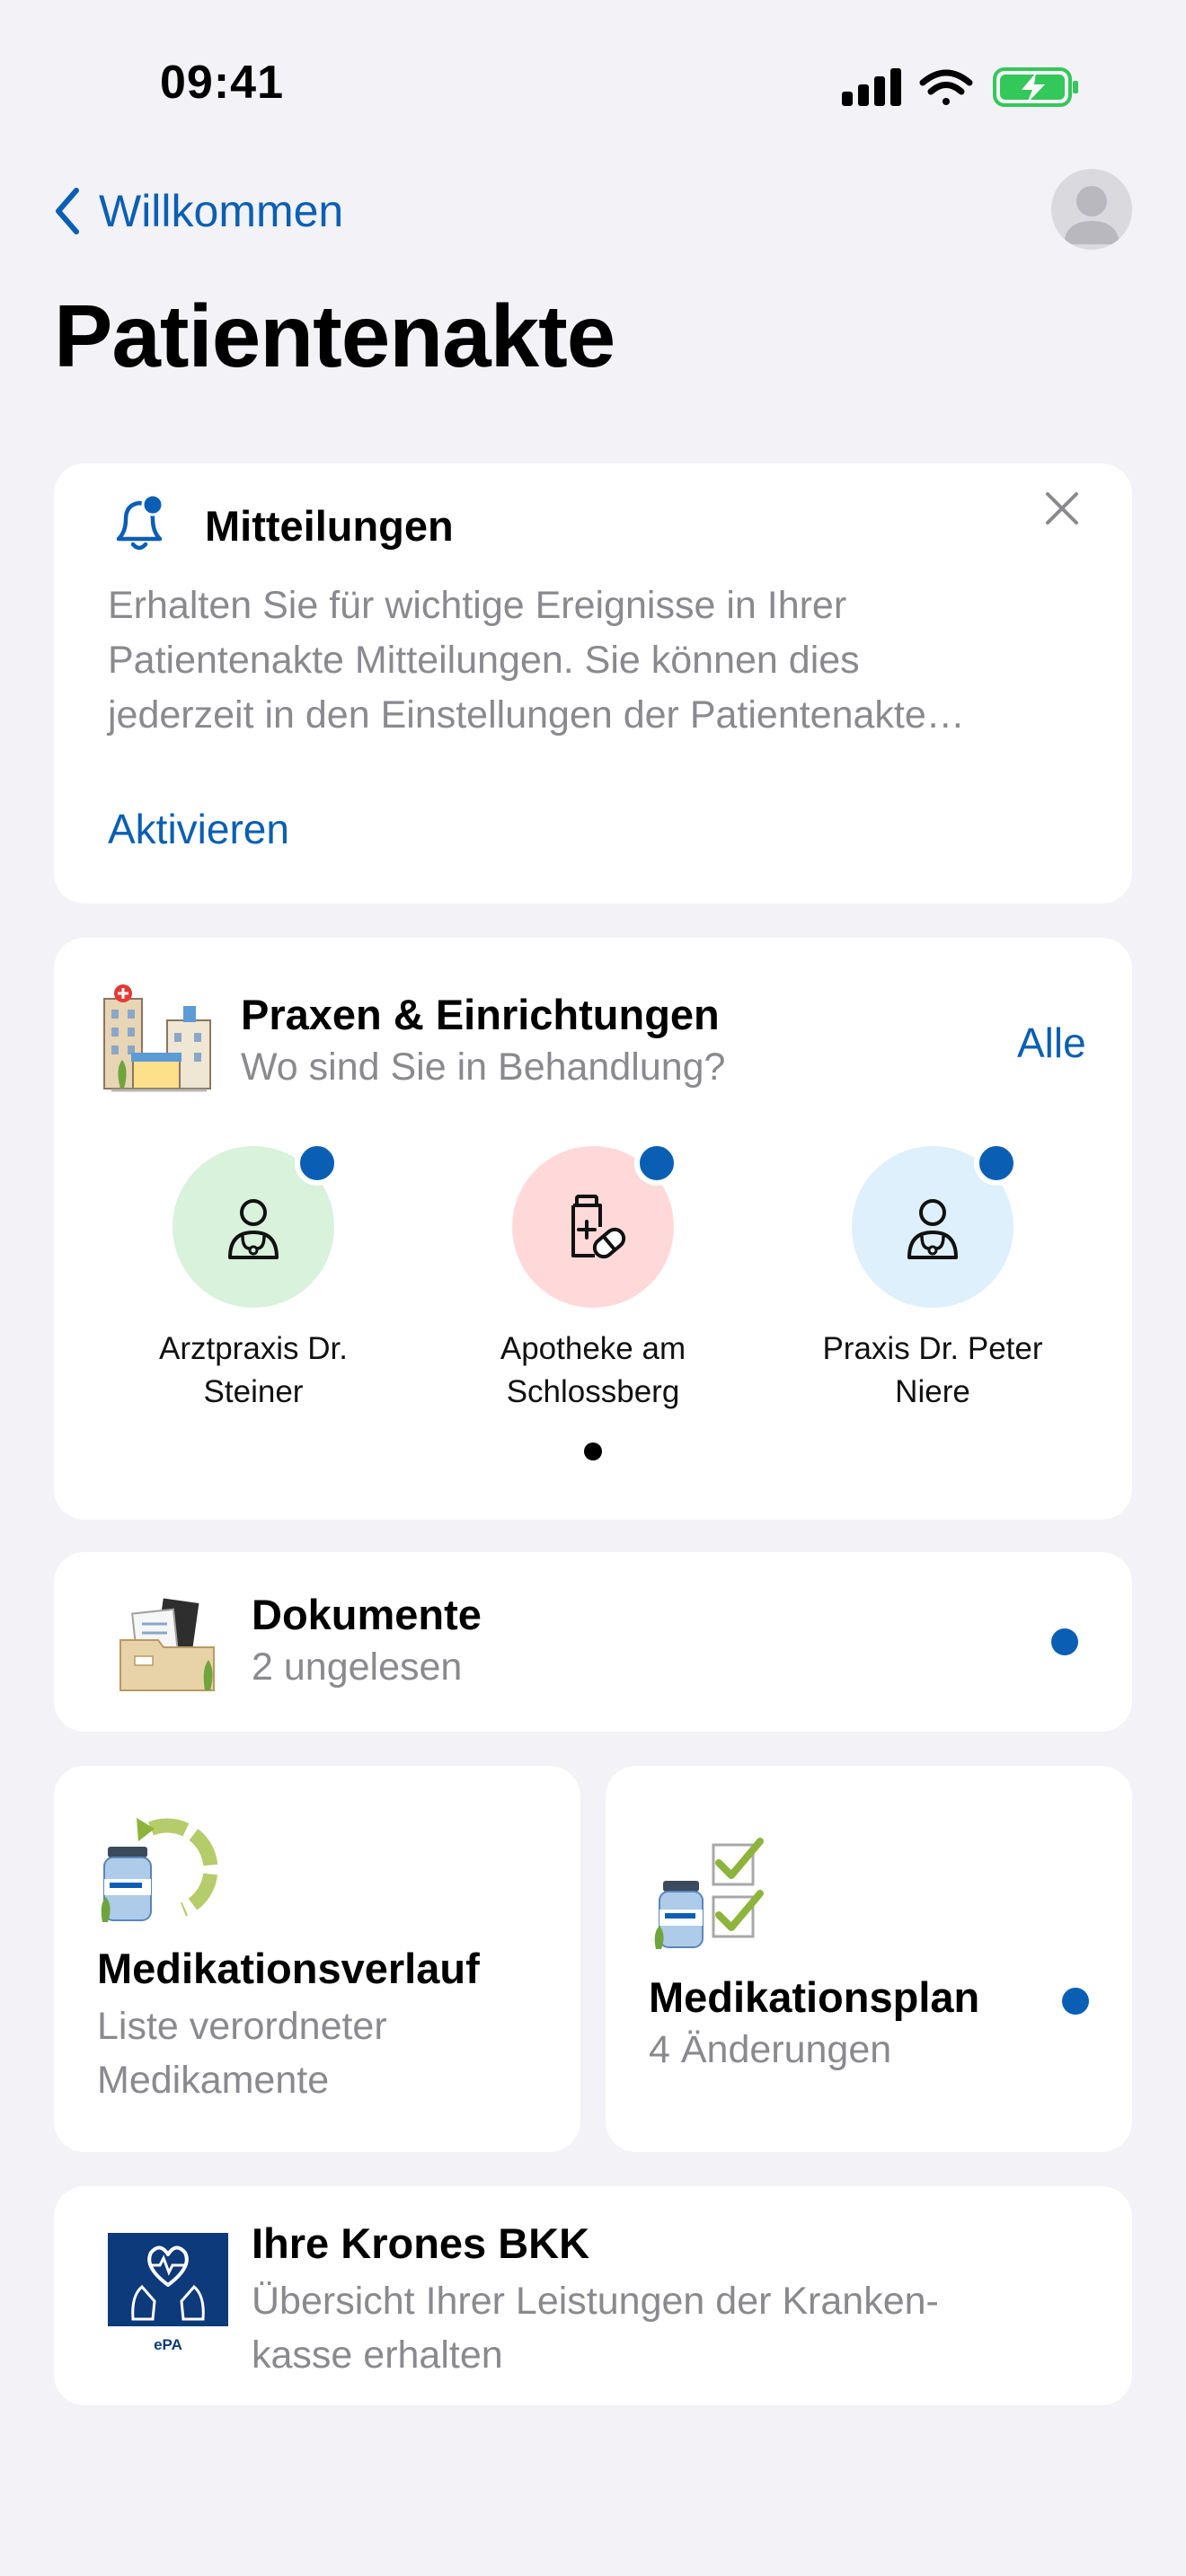 The width and height of the screenshot is (1186, 2576). Describe the element at coordinates (595, 2301) in the screenshot. I see `insurance-subtitle-line: Übersicht Ihrer Leistungen der Kranken-` at that location.